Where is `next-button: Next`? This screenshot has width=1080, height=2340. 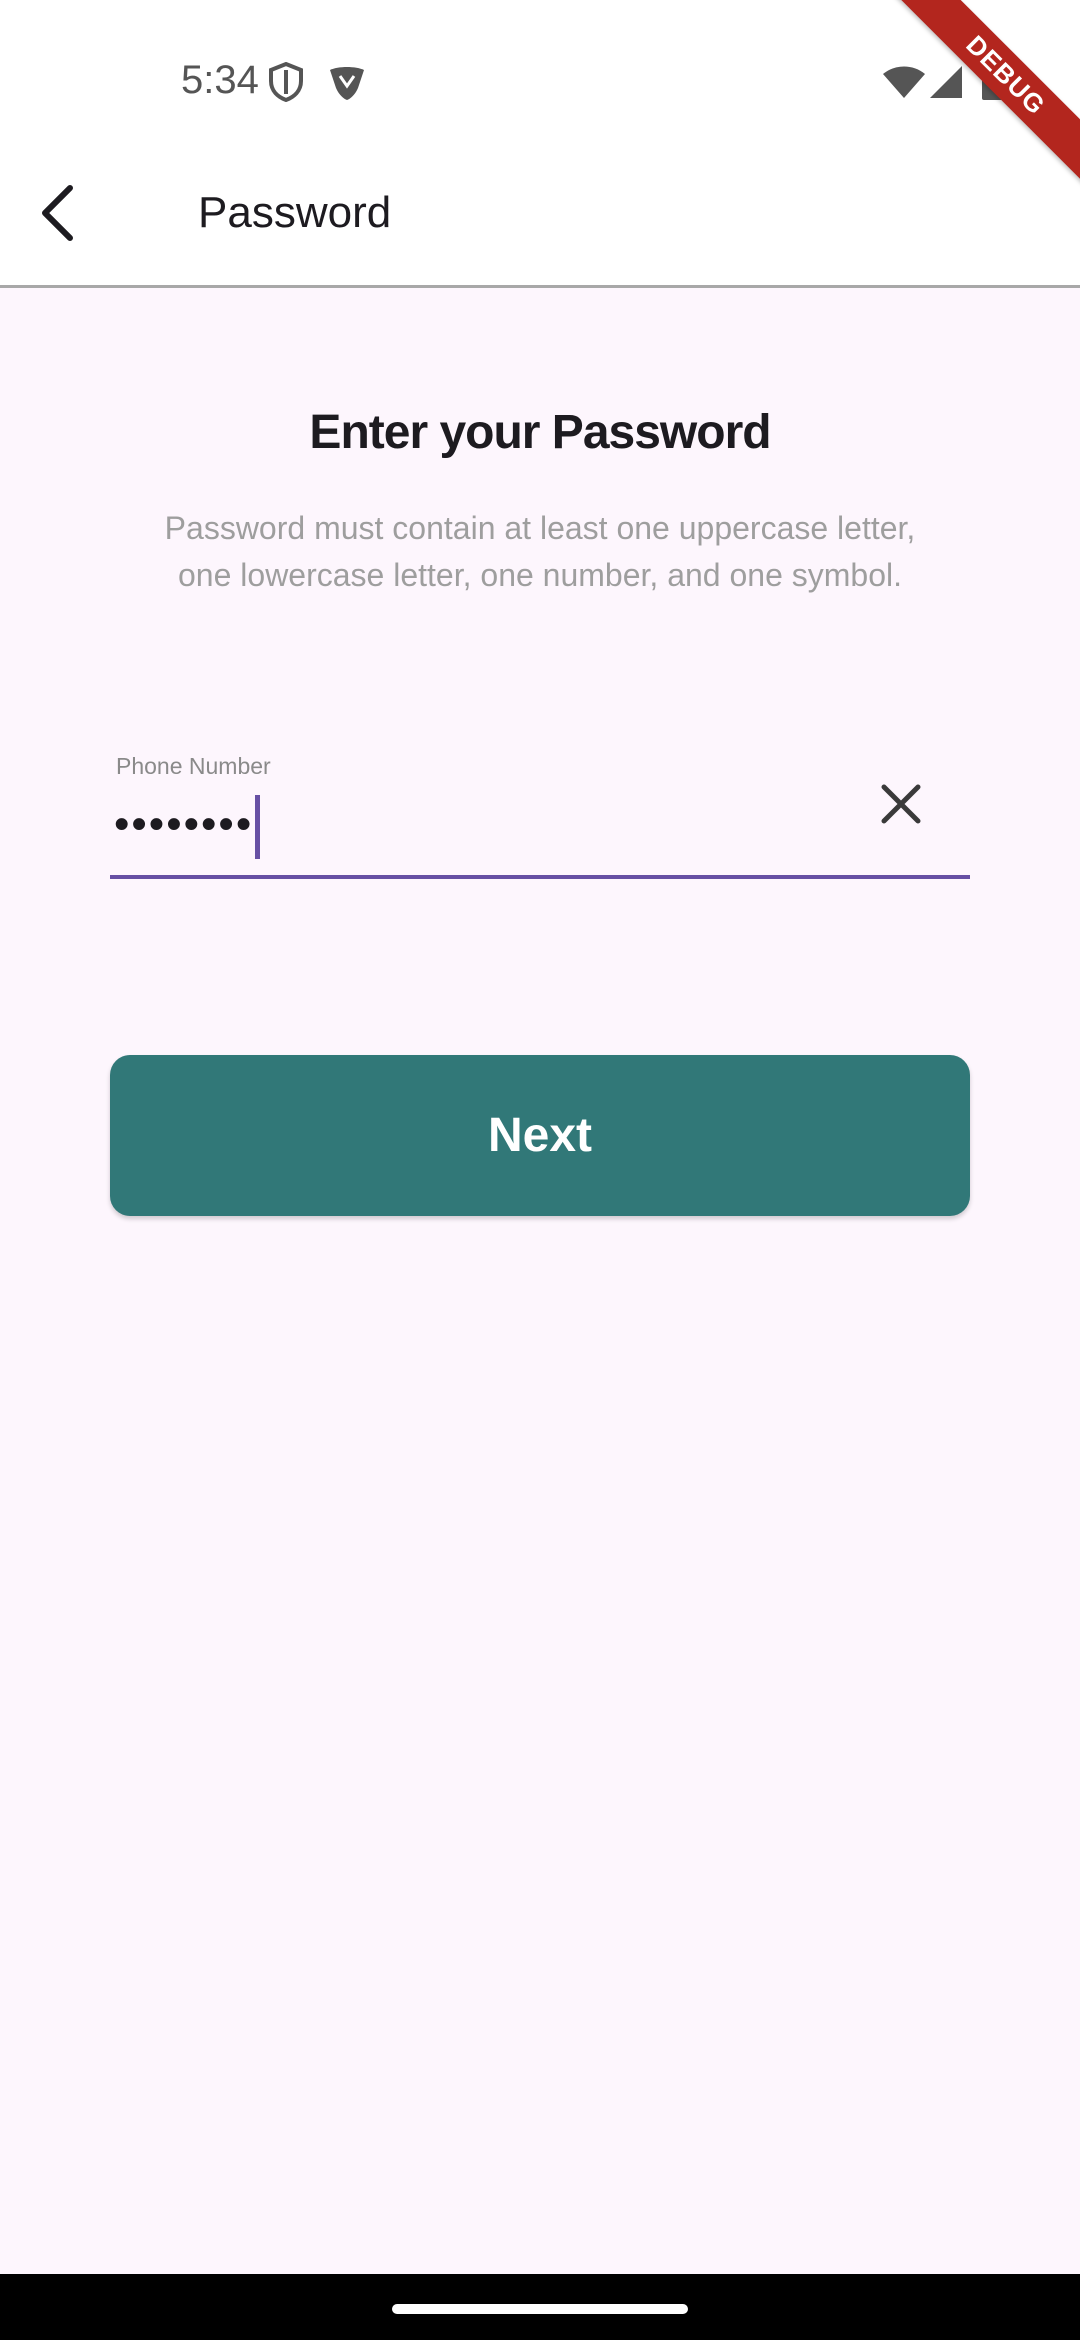
next-button: Next is located at coordinates (540, 1135).